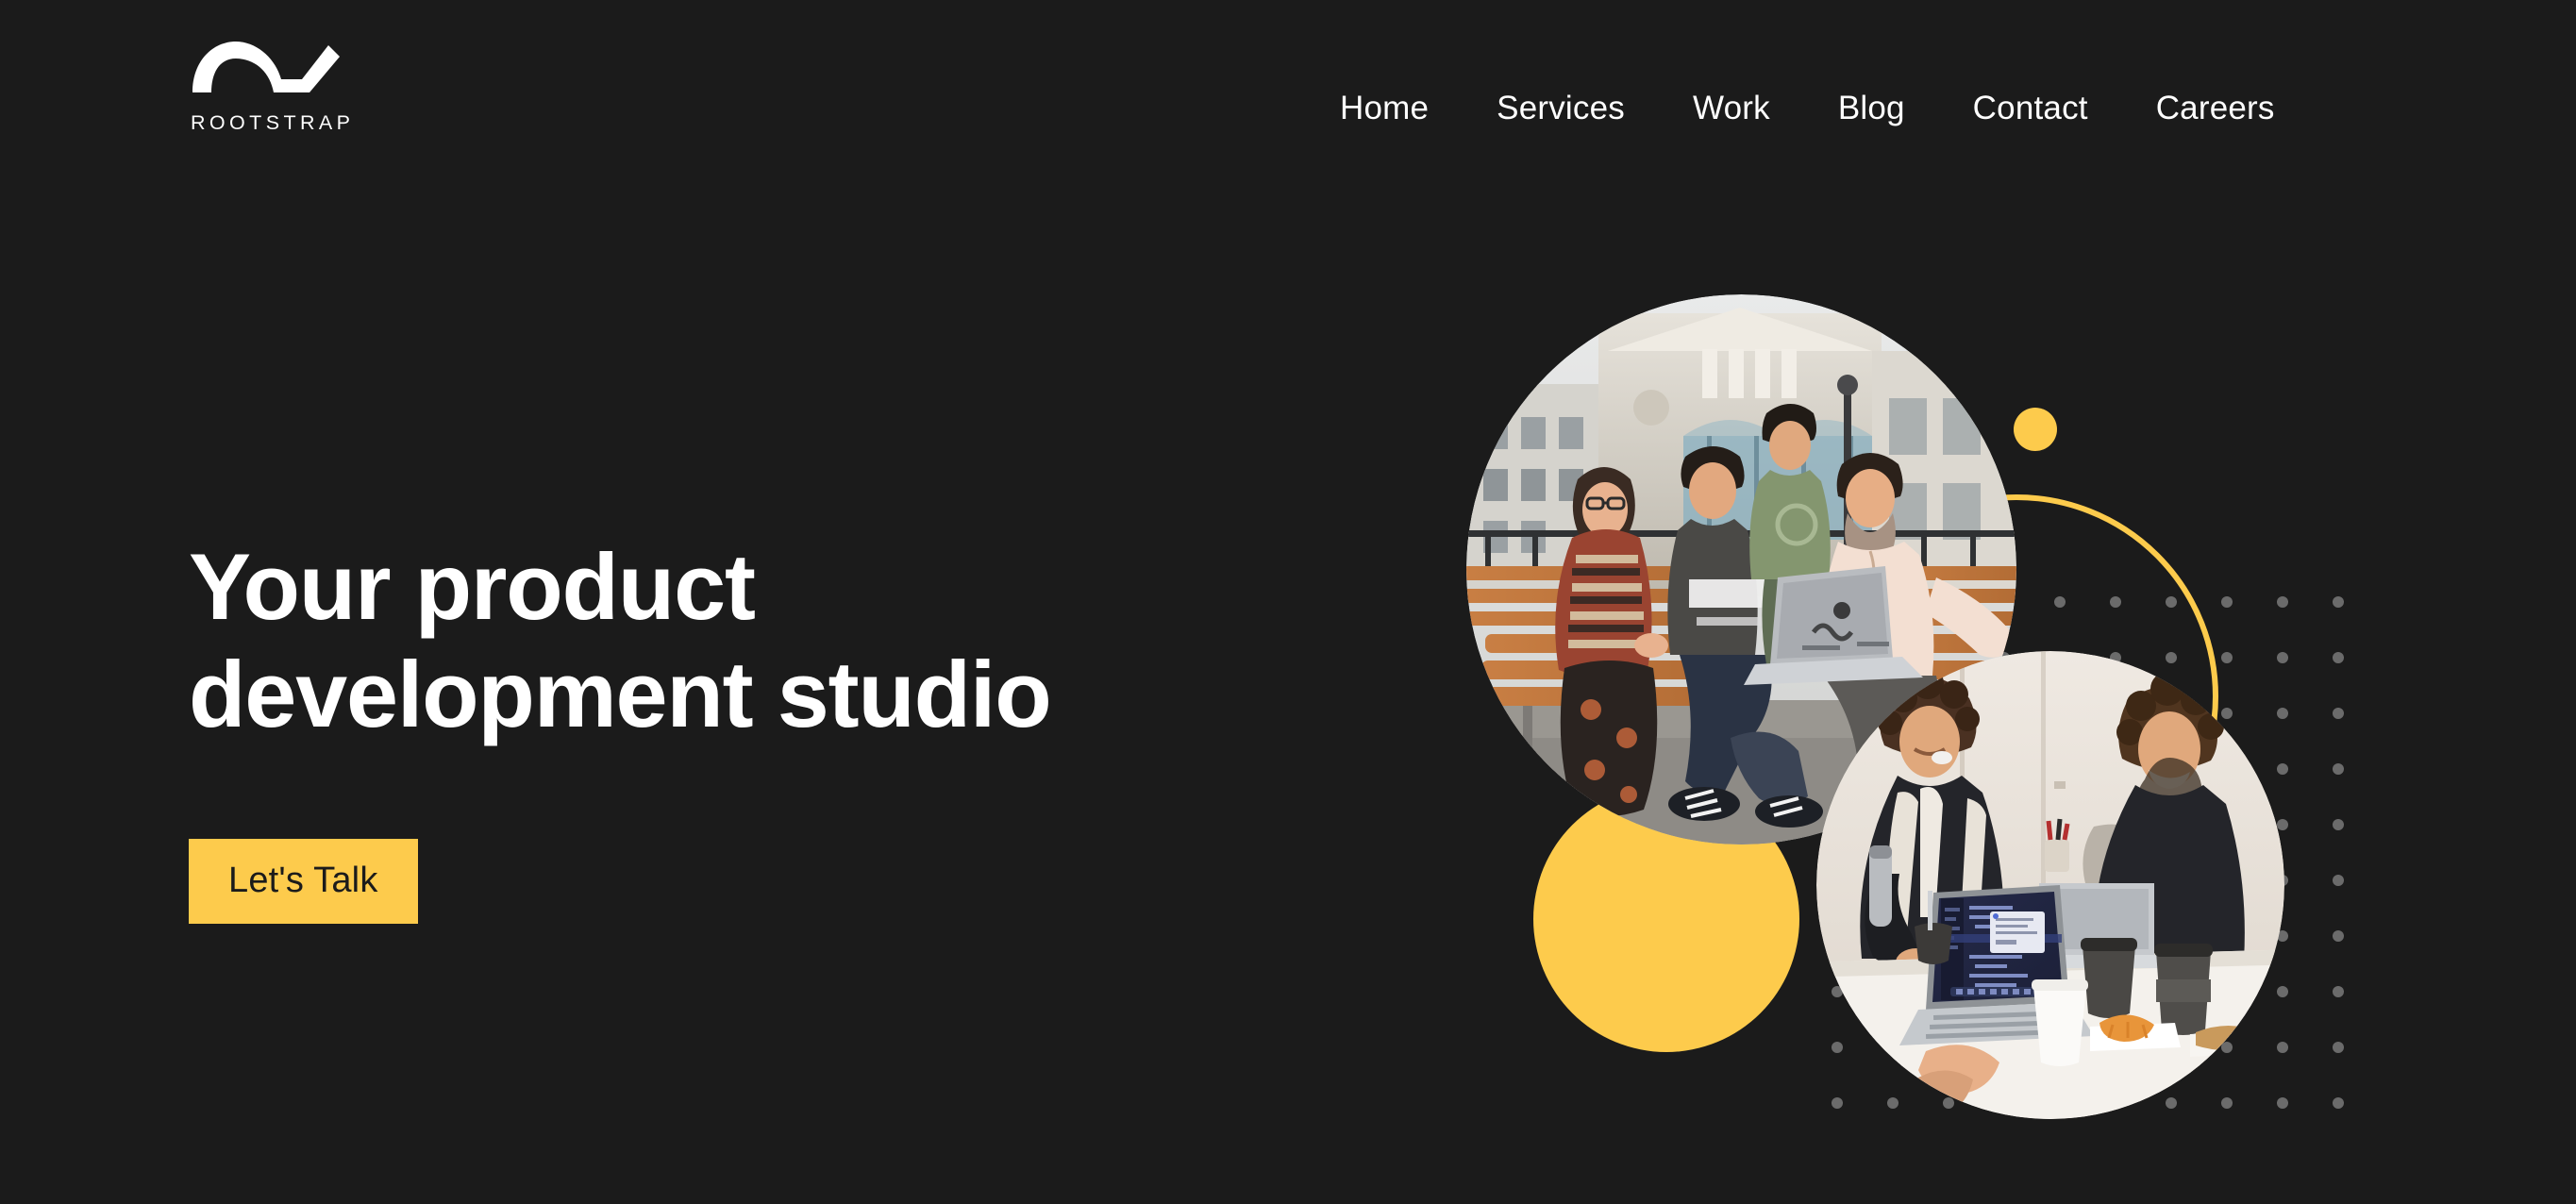 Image resolution: width=2576 pixels, height=1204 pixels. What do you see at coordinates (620, 640) in the screenshot?
I see `page-title: Your product development studio` at bounding box center [620, 640].